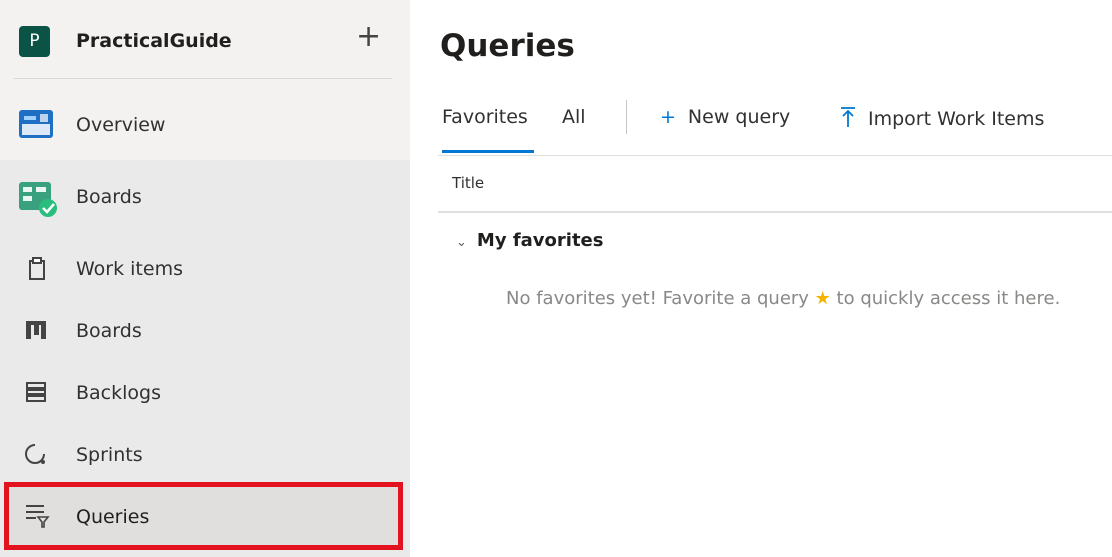 This screenshot has width=1112, height=557. Describe the element at coordinates (488, 151) in the screenshot. I see `tab-selected-indicator` at that location.